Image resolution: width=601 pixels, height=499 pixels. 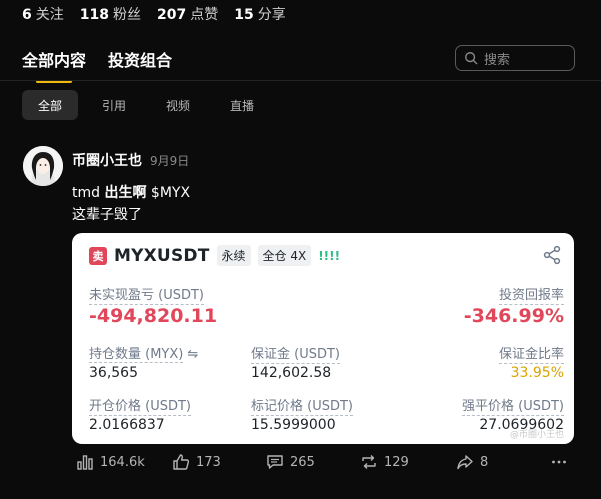 I want to click on share-button: 8, so click(x=472, y=462).